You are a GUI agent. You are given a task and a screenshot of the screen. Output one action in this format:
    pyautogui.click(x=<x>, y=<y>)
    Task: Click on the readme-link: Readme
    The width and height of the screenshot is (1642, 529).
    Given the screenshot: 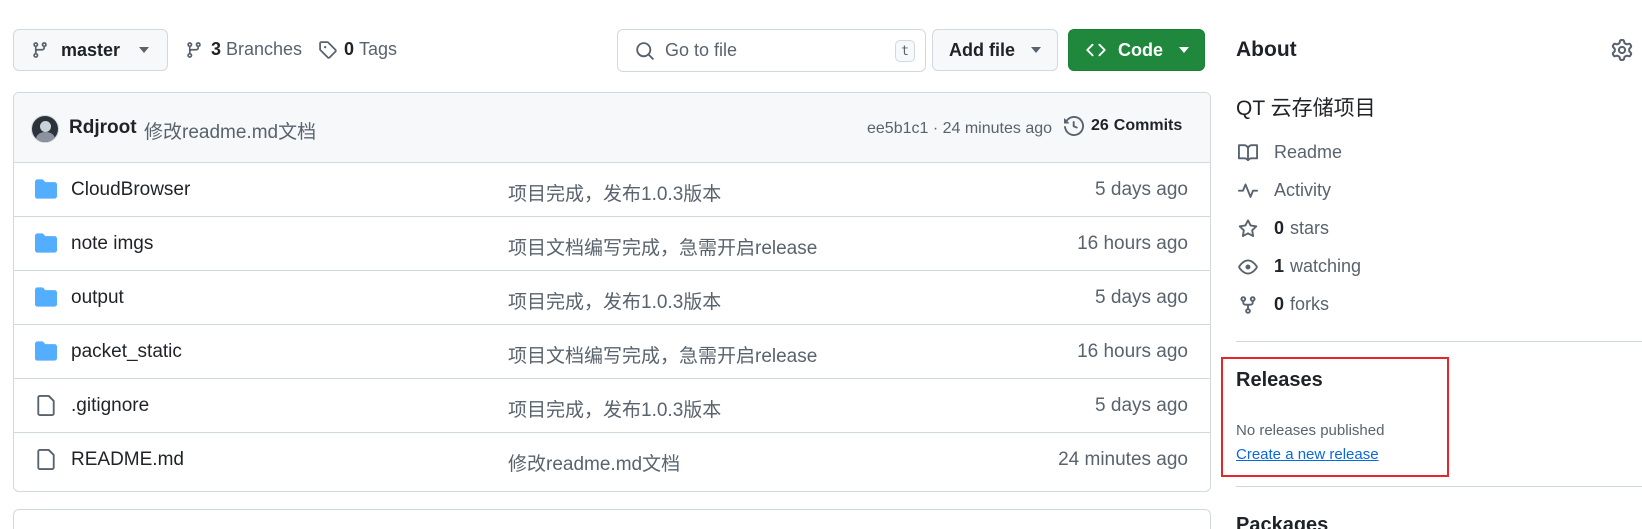 What is the action you would take?
    pyautogui.click(x=1289, y=152)
    